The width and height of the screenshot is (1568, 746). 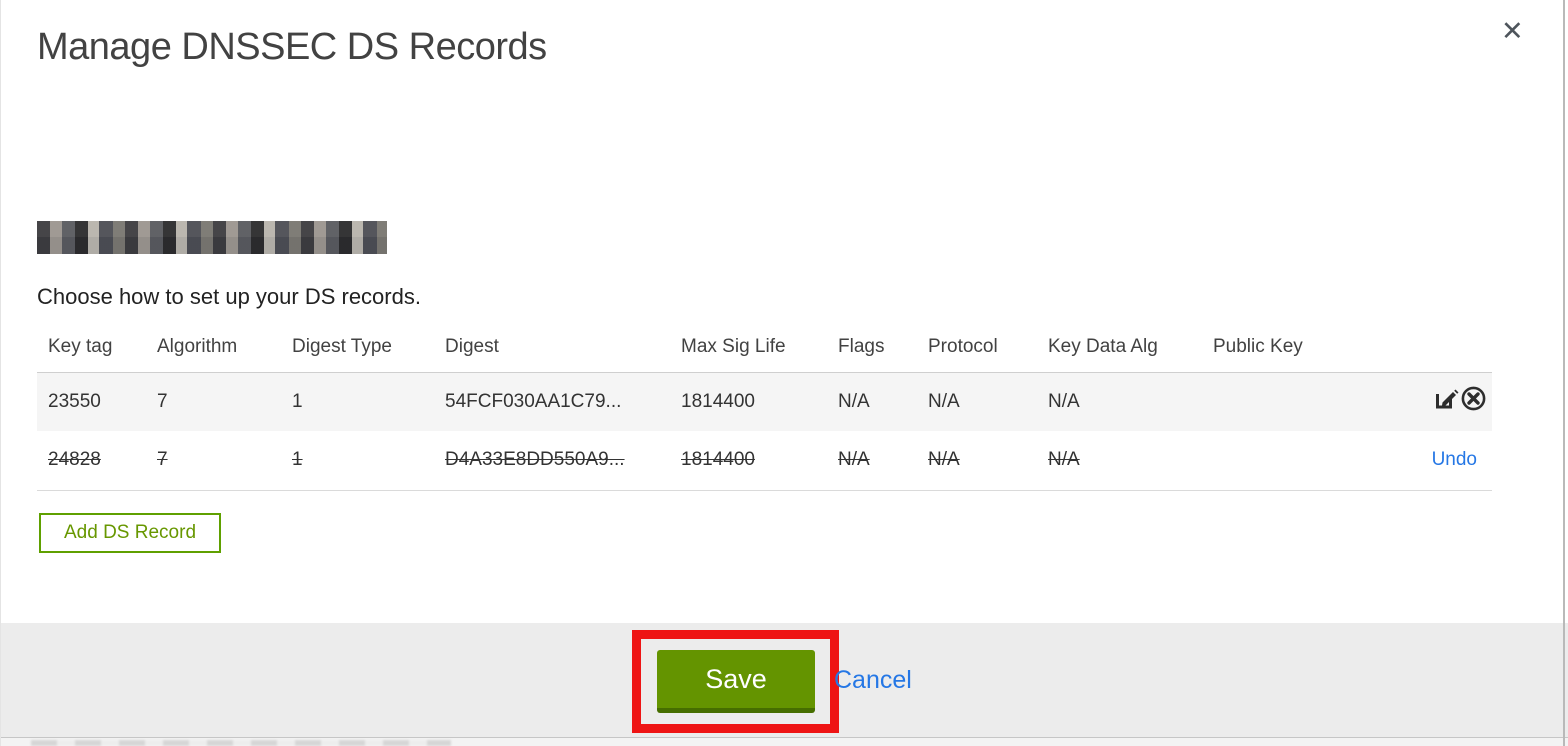 I want to click on column-header-max-sig-life: Max Sig Life, so click(x=733, y=346).